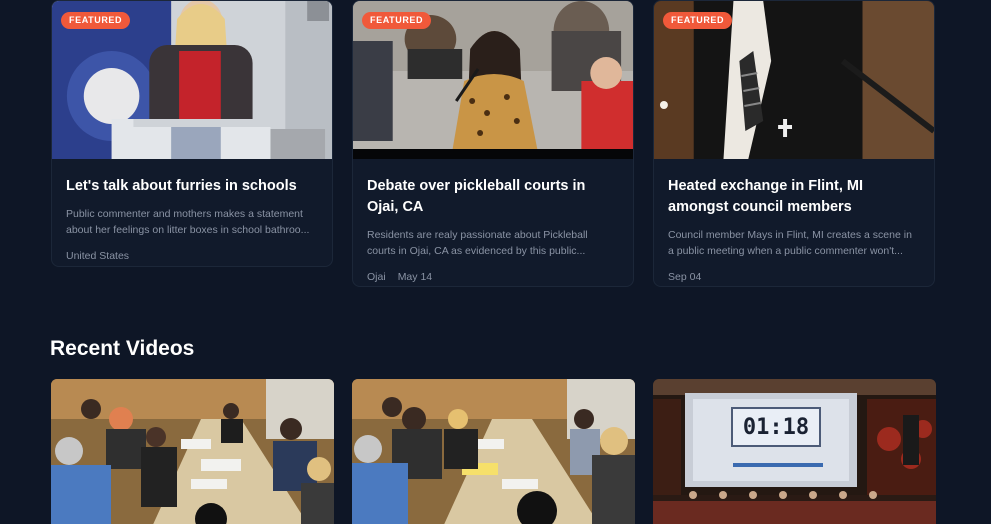 The image size is (991, 524). I want to click on card-date: Sep 04, so click(685, 277).